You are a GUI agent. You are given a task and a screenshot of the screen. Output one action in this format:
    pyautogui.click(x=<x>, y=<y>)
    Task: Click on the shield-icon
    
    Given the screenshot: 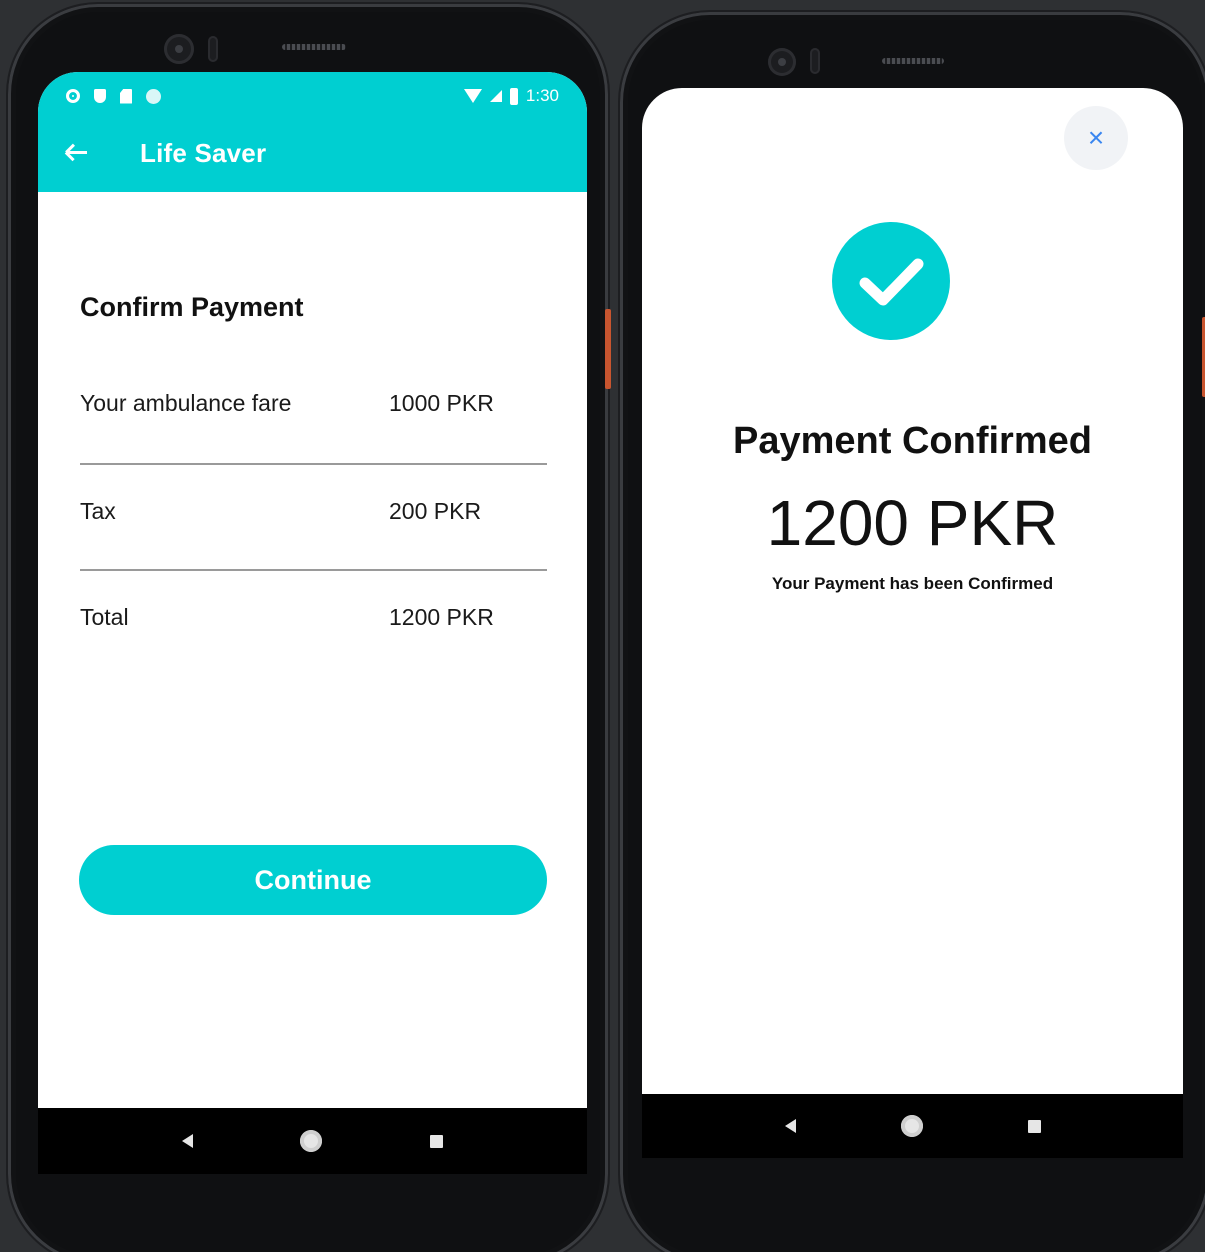 What is the action you would take?
    pyautogui.click(x=100, y=96)
    